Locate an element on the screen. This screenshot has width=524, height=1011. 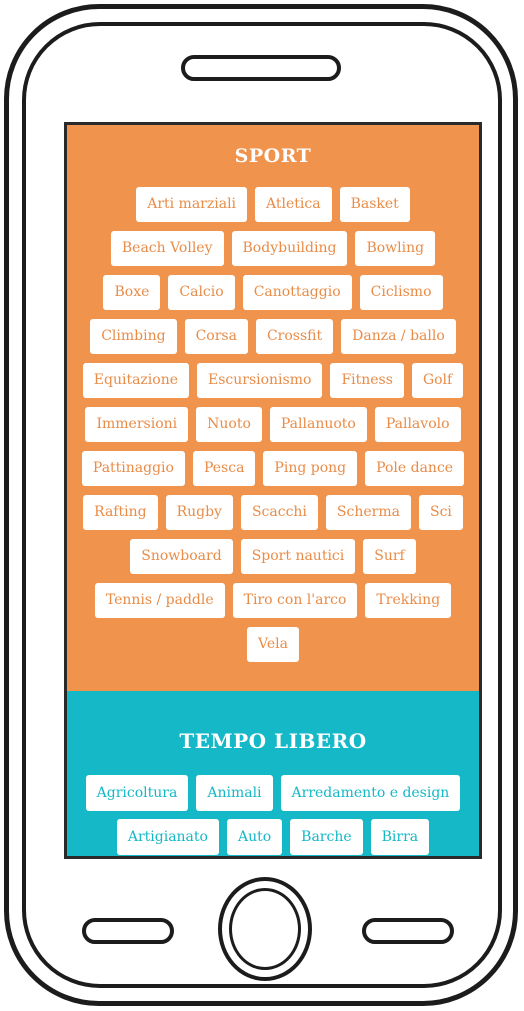
tag-danza-ballo: Danza / ballo is located at coordinates (398, 336).